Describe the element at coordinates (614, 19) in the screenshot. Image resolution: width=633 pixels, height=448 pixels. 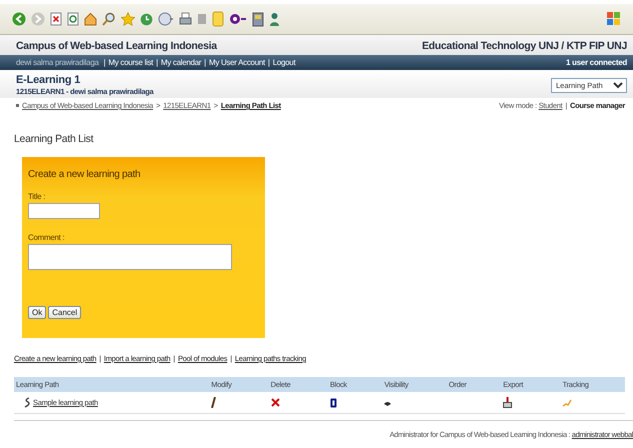
I see `windows-logo-icon` at that location.